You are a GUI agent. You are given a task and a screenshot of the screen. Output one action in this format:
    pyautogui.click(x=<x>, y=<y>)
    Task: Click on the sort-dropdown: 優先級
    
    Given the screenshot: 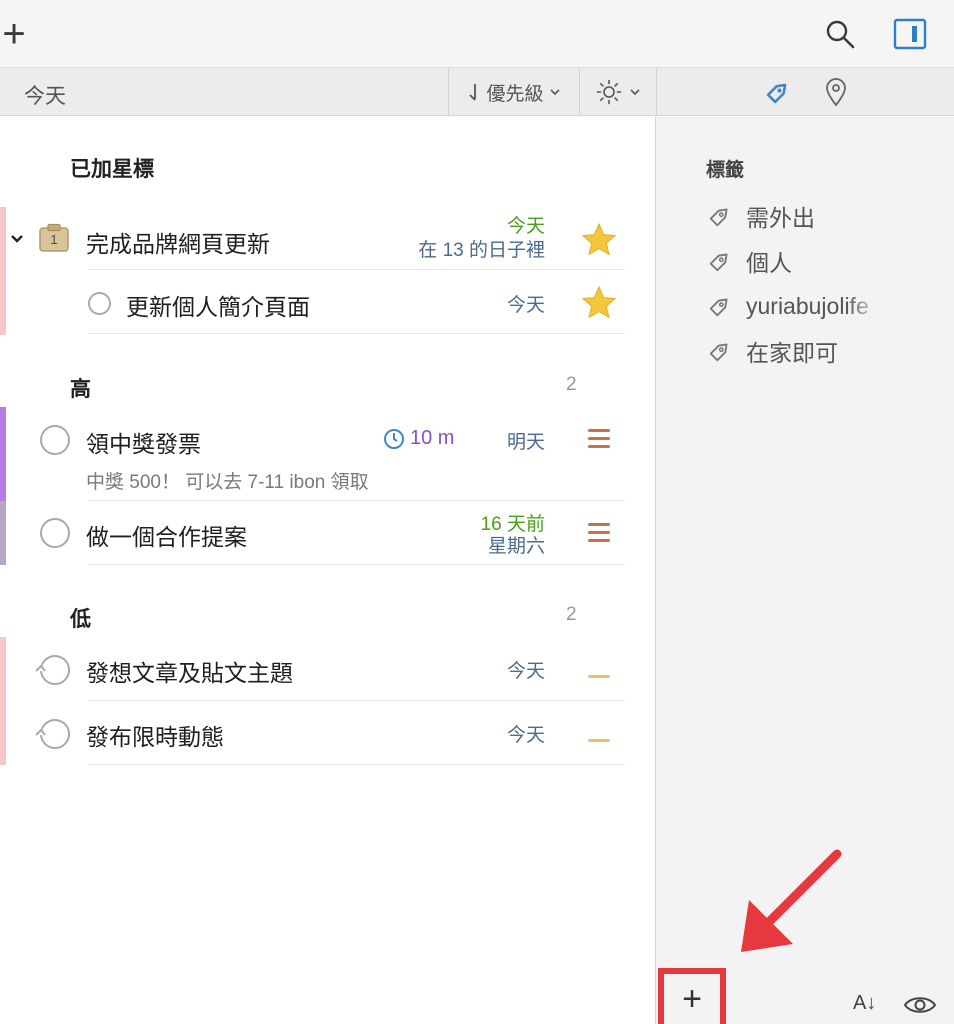 What is the action you would take?
    pyautogui.click(x=514, y=92)
    